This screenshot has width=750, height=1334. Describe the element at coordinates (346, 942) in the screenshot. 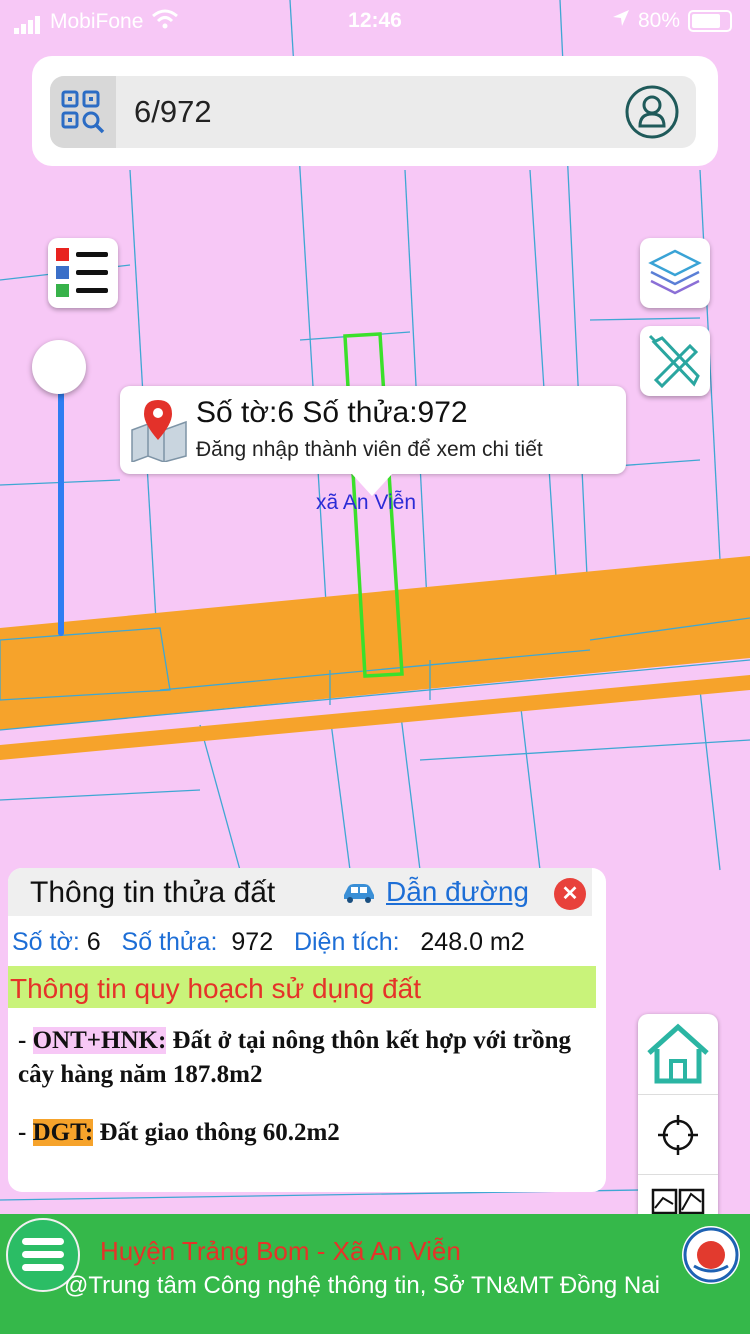

I see `area-label: Diện tích:` at that location.